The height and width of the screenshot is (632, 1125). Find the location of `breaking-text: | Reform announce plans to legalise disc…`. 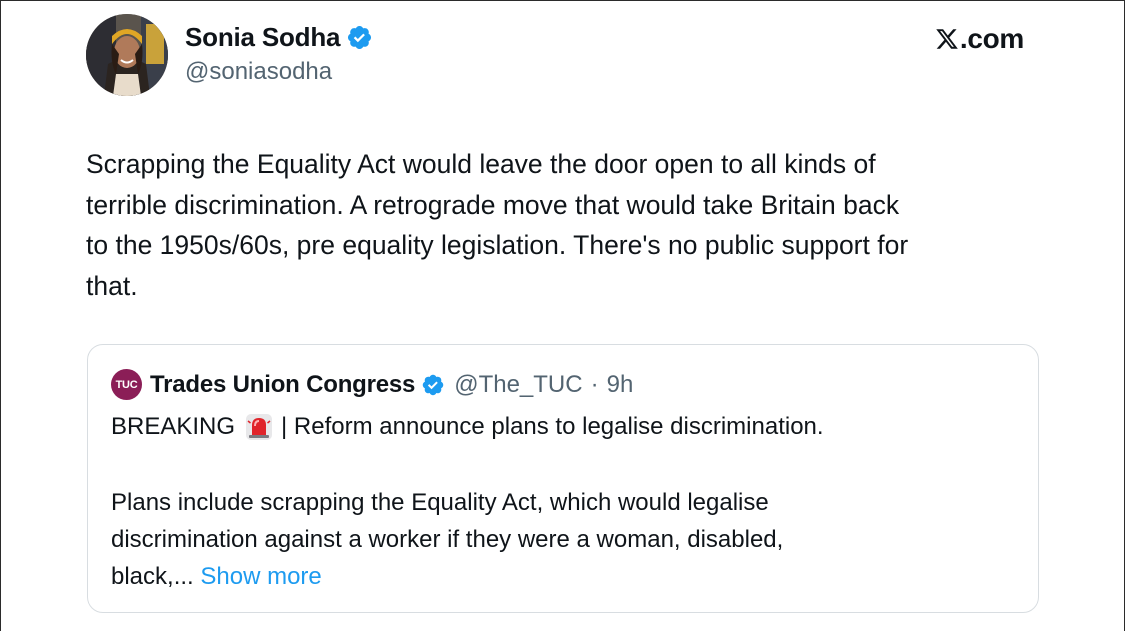

breaking-text: | Reform announce plans to legalise disc… is located at coordinates (552, 426).